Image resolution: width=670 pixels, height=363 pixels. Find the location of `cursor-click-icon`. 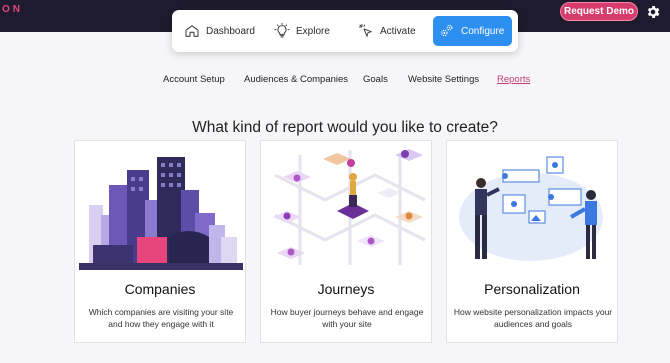

cursor-click-icon is located at coordinates (365, 30).